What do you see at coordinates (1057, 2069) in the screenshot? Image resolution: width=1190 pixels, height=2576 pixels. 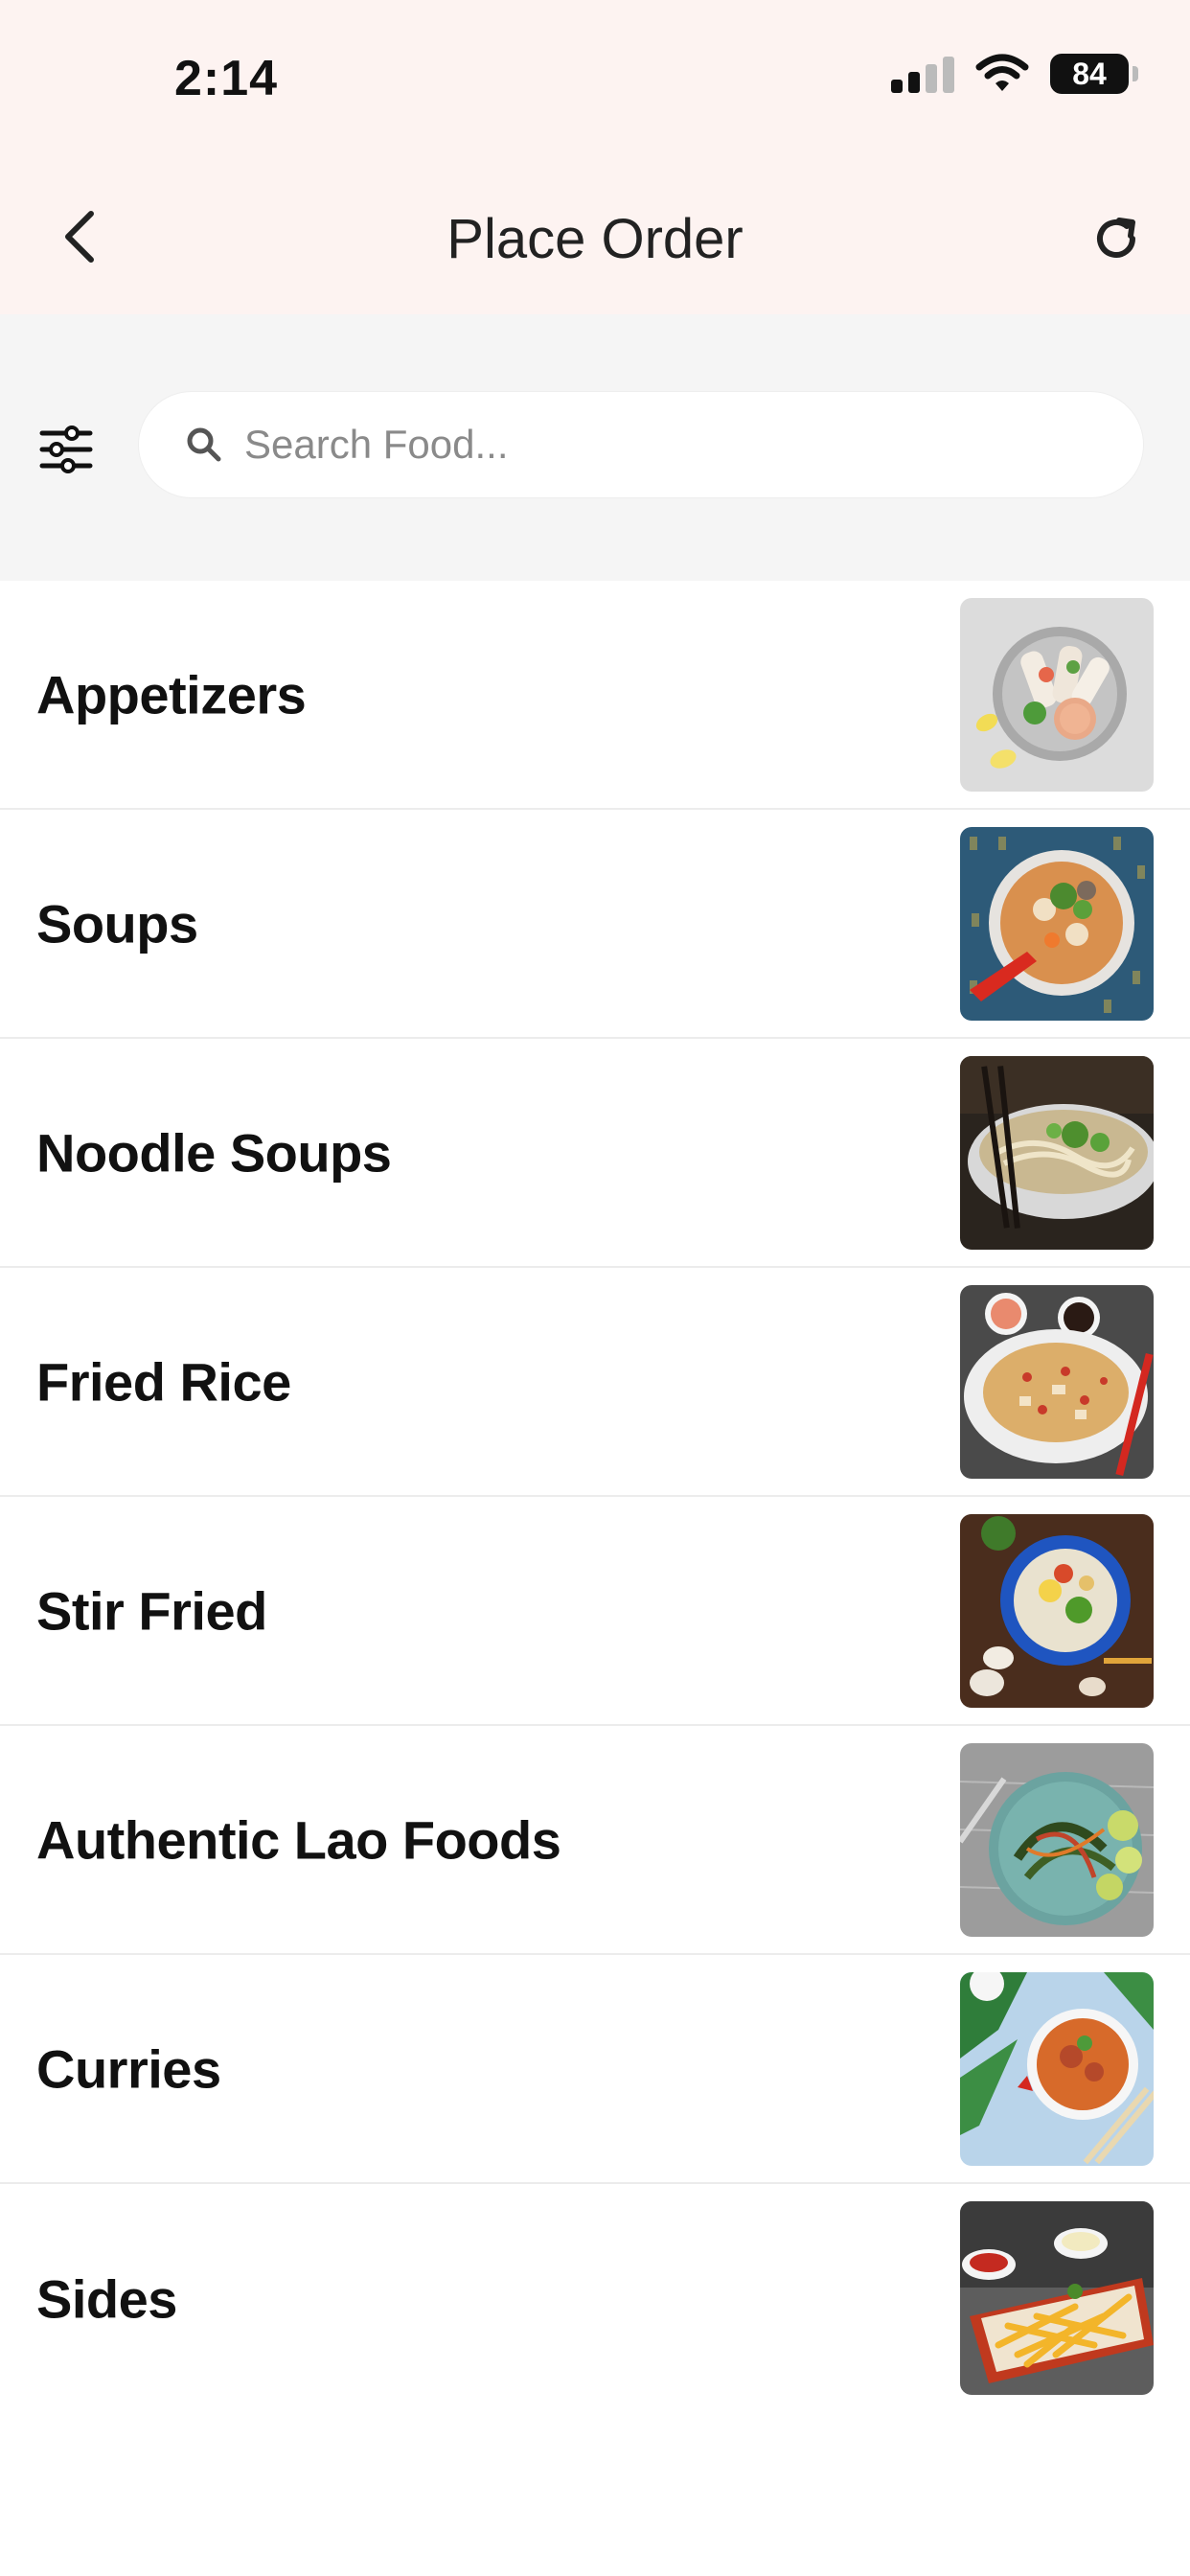 I see `category-image-curries` at bounding box center [1057, 2069].